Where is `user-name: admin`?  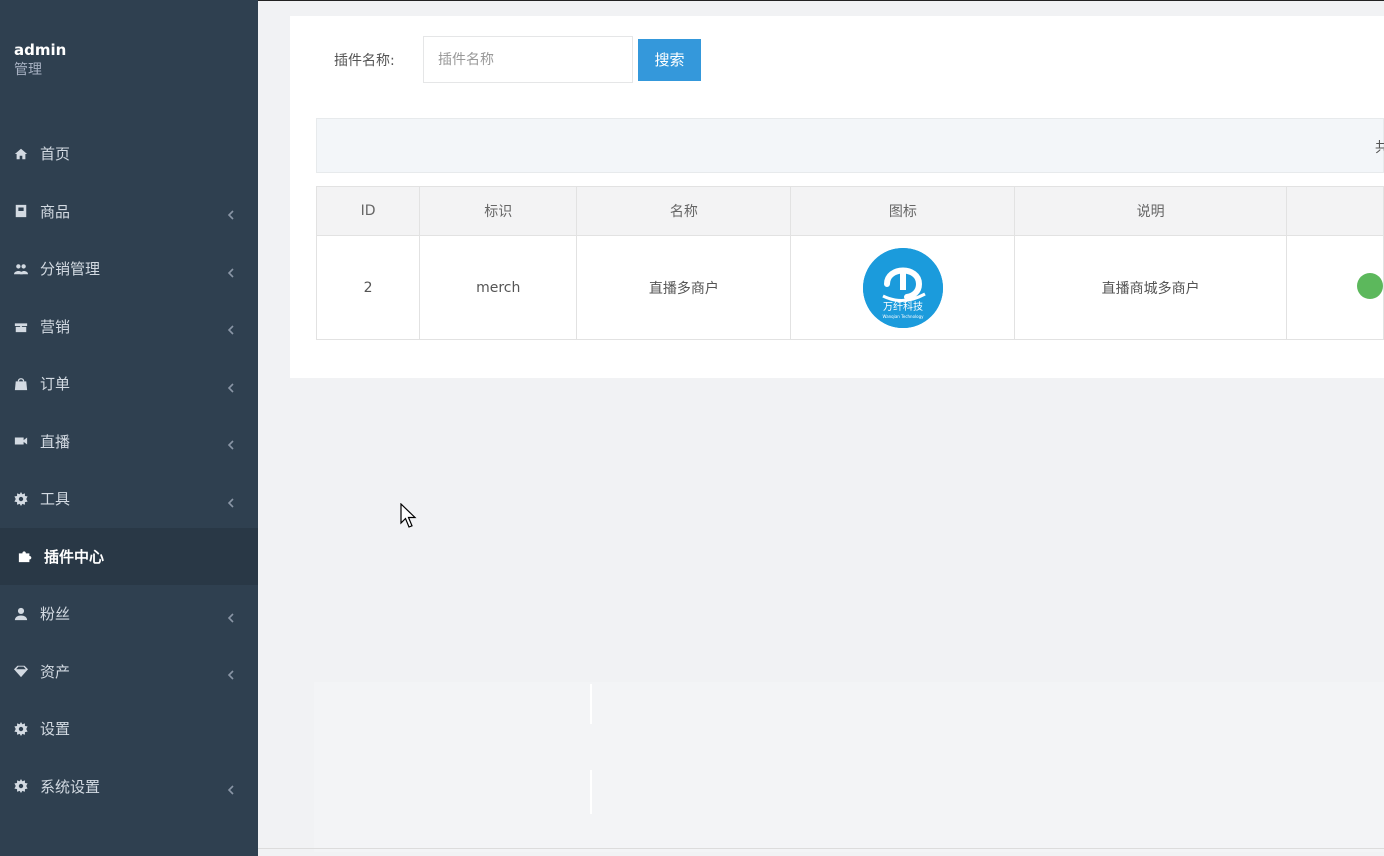 user-name: admin is located at coordinates (40, 50).